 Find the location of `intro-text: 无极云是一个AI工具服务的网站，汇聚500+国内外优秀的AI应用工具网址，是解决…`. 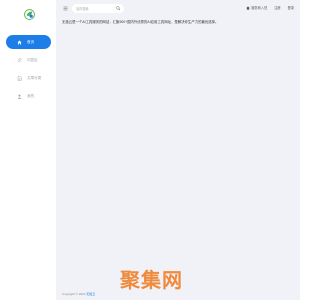

intro-text: 无极云是一个AI工具服务的网站，汇聚500+国内外优秀的AI应用工具网址，是解决… is located at coordinates (140, 22).